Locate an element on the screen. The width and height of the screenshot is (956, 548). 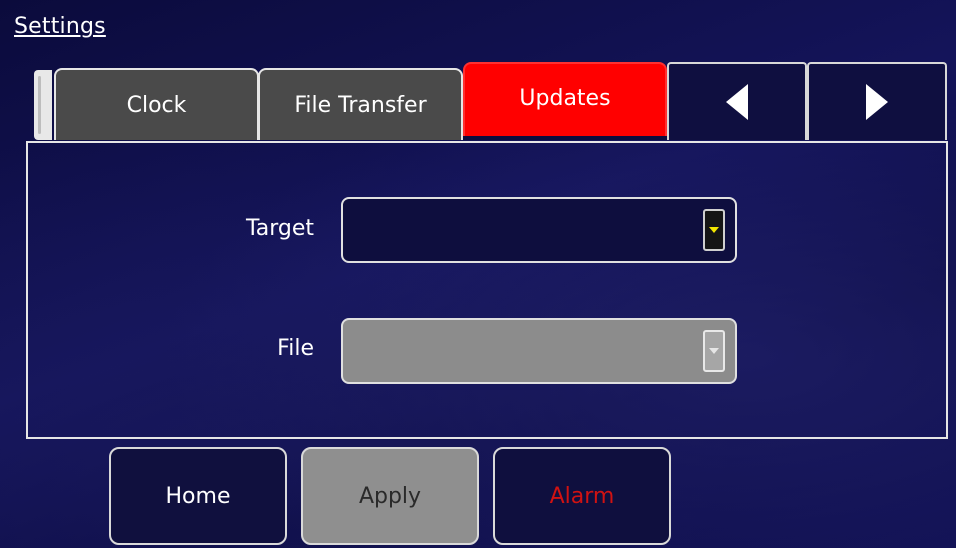
tab-file-transfer-label: File Transfer is located at coordinates (360, 105).